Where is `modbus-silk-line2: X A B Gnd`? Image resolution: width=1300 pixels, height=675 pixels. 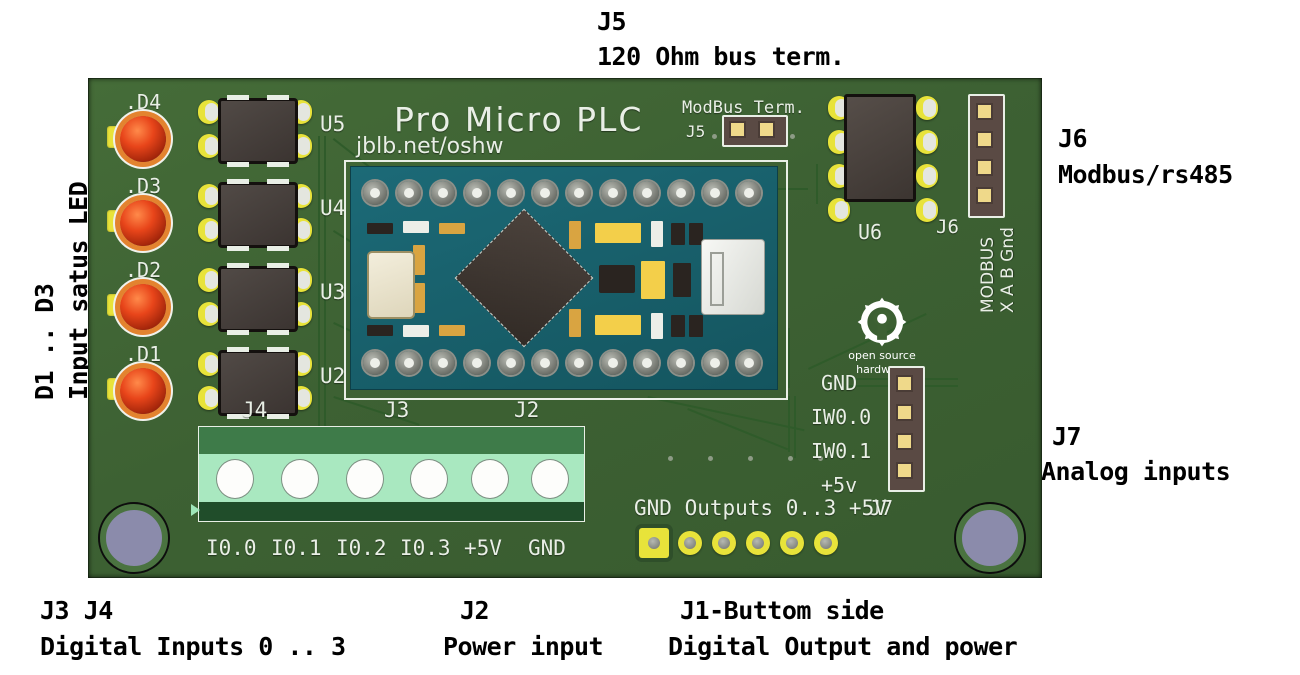
modbus-silk-line2: X A B Gnd is located at coordinates (1008, 270).